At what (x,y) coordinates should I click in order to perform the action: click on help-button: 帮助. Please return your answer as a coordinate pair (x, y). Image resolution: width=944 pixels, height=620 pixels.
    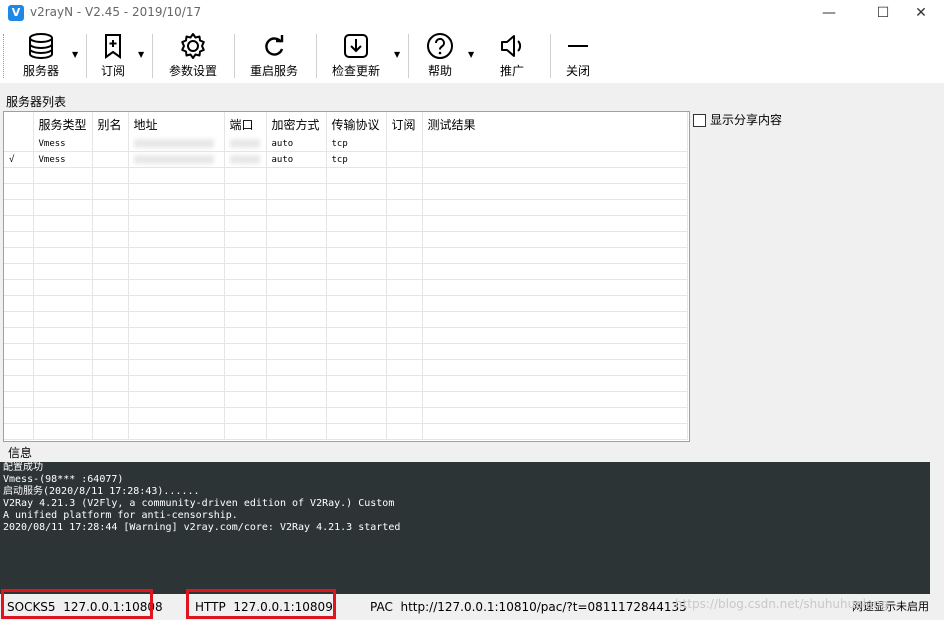
    Looking at the image, I should click on (440, 56).